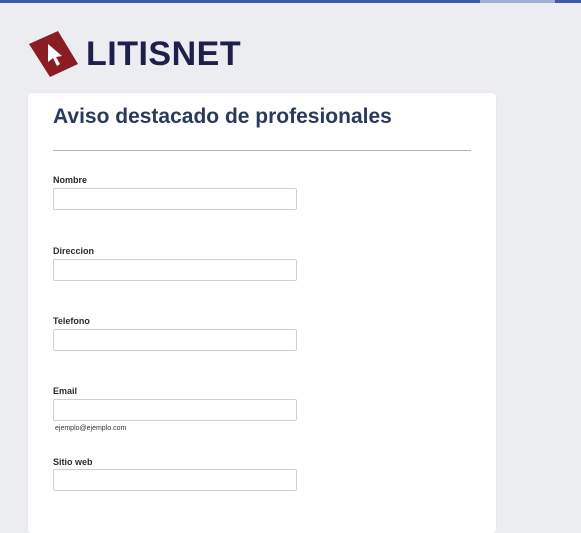 The width and height of the screenshot is (581, 533). Describe the element at coordinates (65, 391) in the screenshot. I see `email-label: Email` at that location.